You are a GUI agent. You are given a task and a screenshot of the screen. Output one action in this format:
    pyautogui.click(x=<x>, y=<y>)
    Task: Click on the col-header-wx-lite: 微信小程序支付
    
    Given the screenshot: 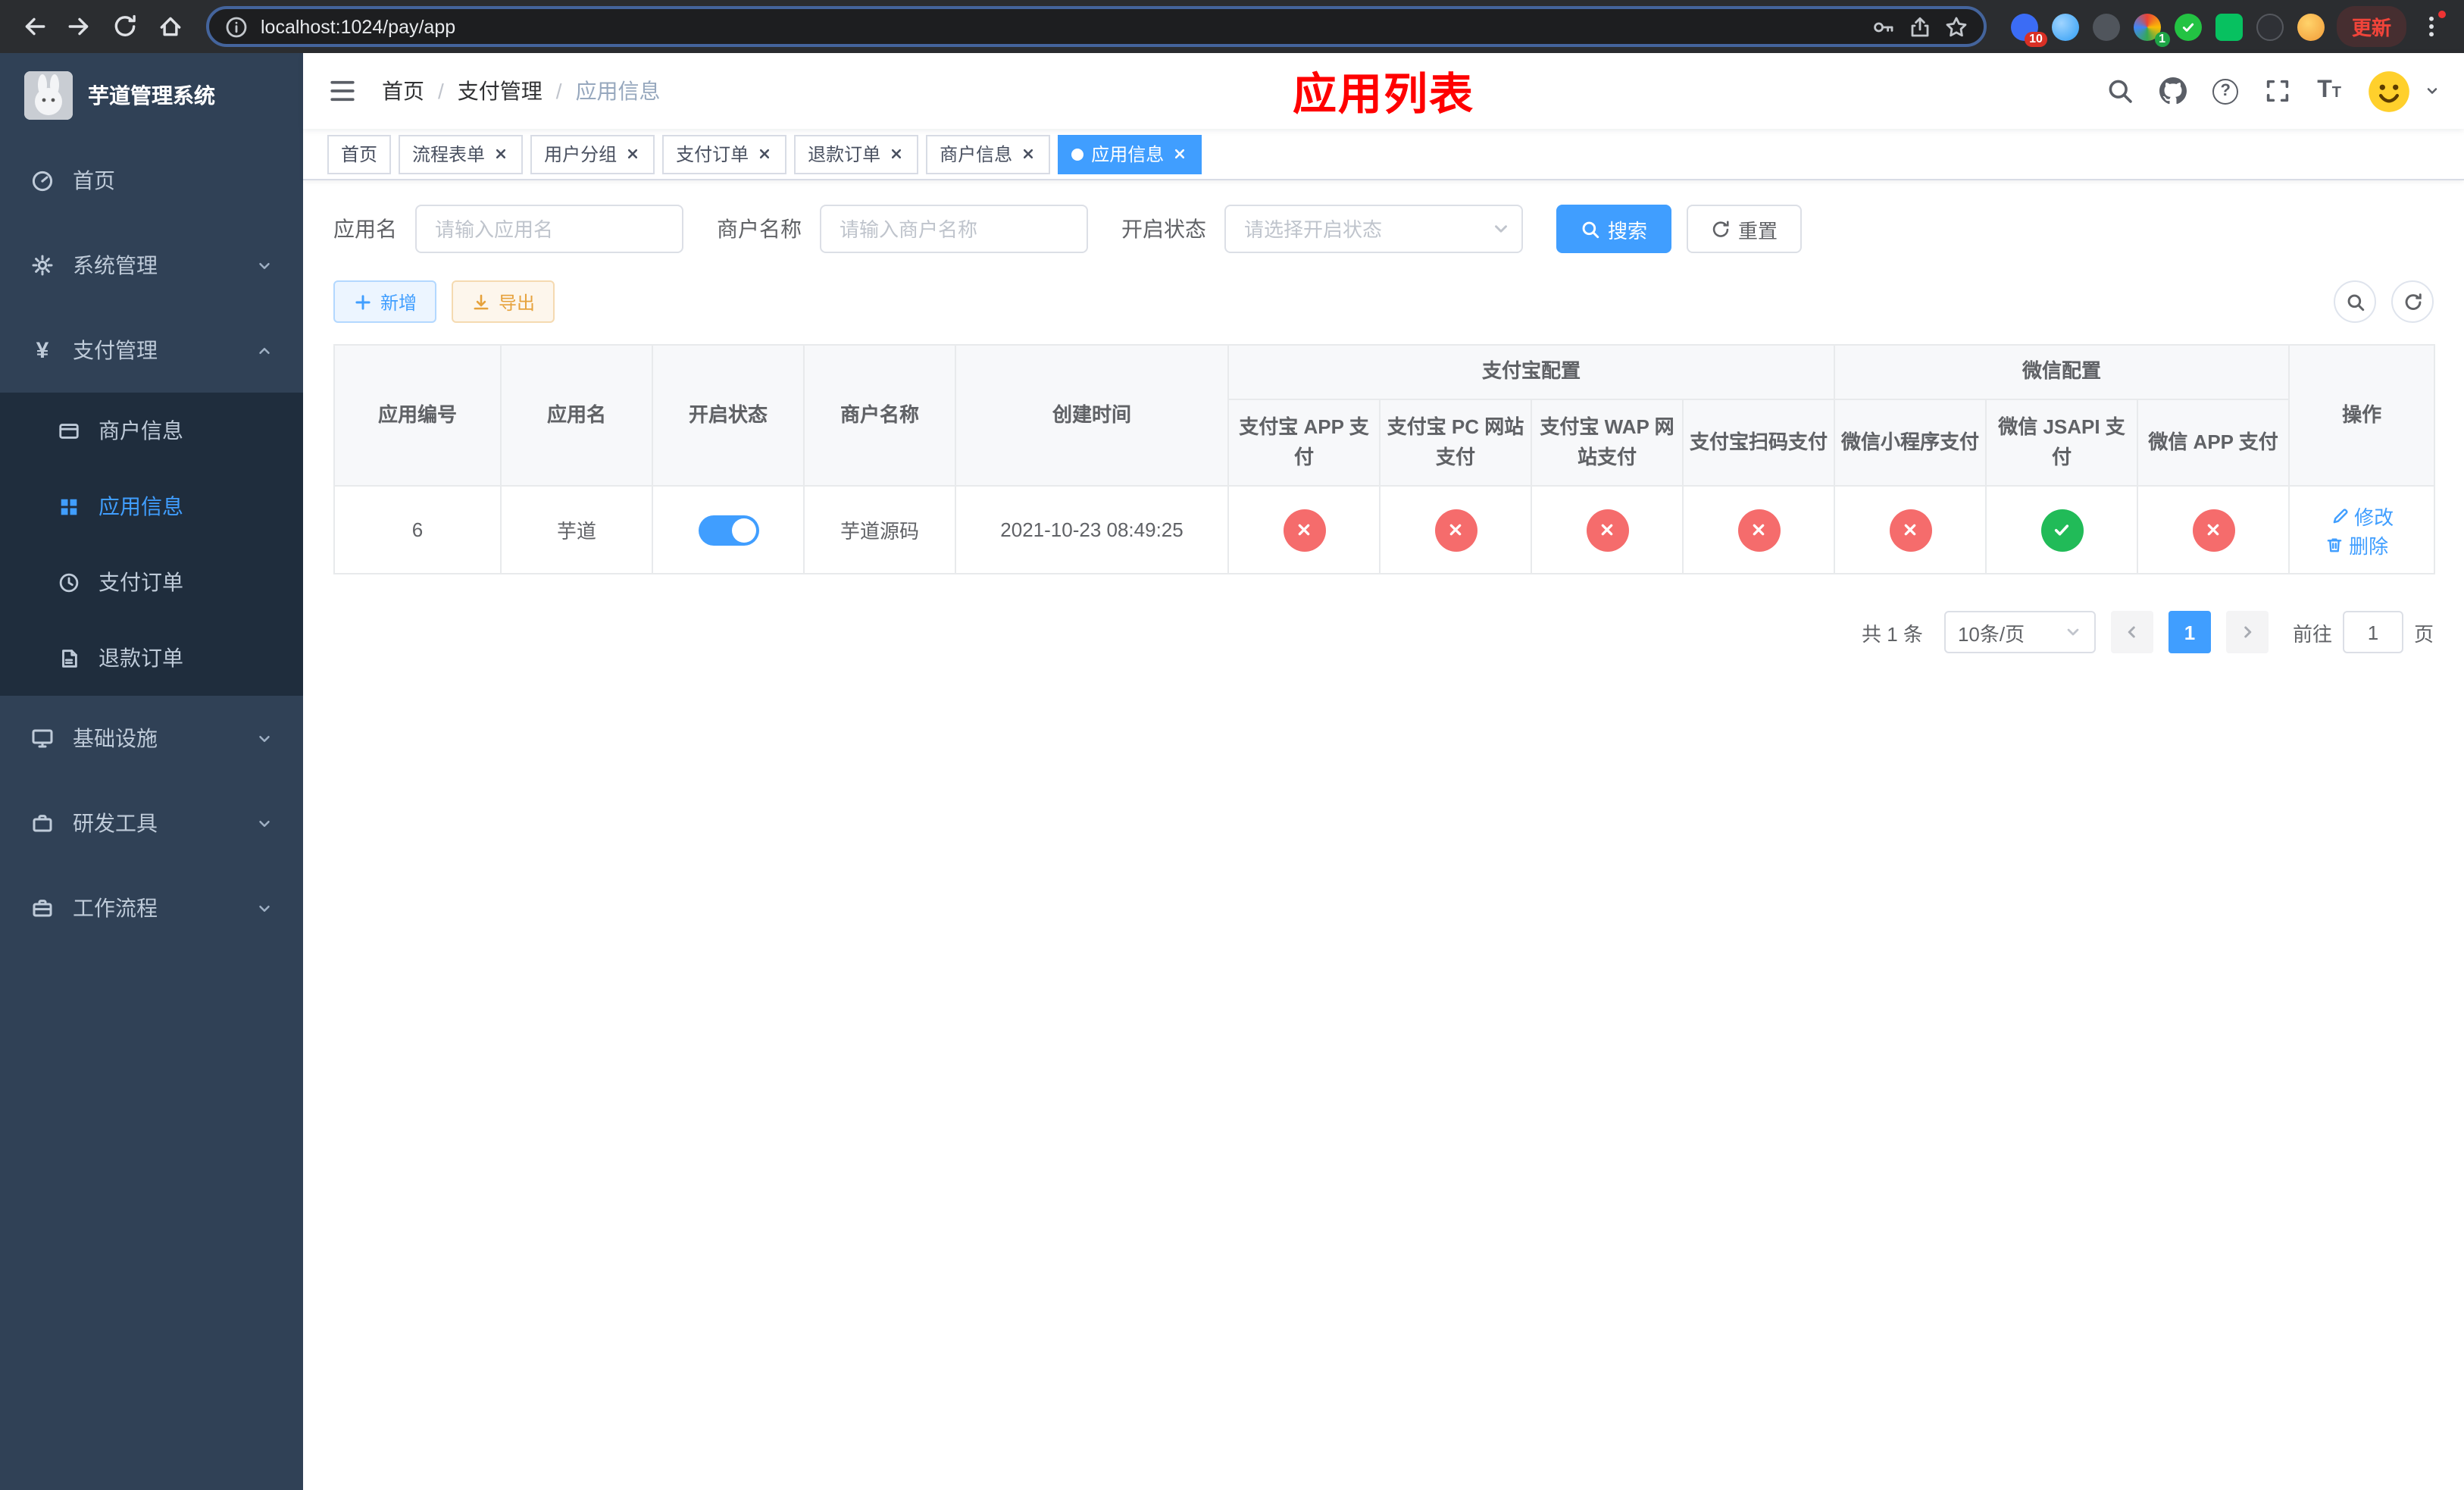 What is the action you would take?
    pyautogui.click(x=1910, y=443)
    